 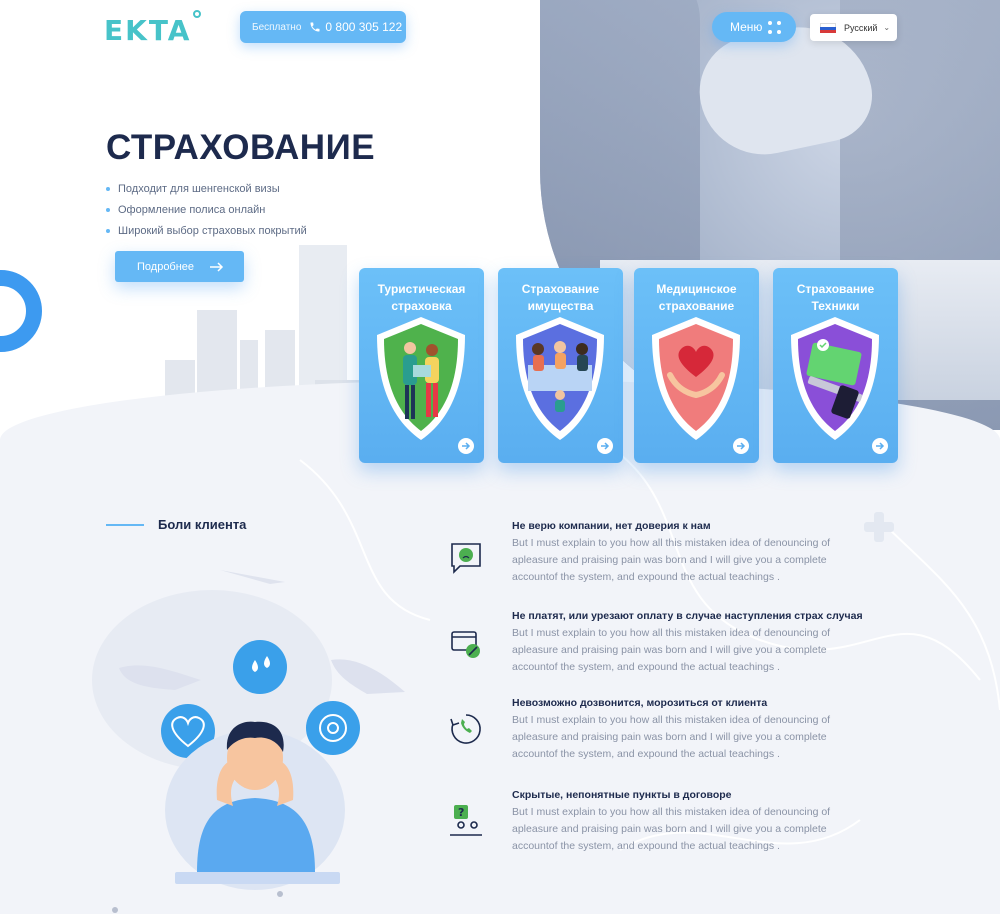 I want to click on devices-icon, so click(x=835, y=378).